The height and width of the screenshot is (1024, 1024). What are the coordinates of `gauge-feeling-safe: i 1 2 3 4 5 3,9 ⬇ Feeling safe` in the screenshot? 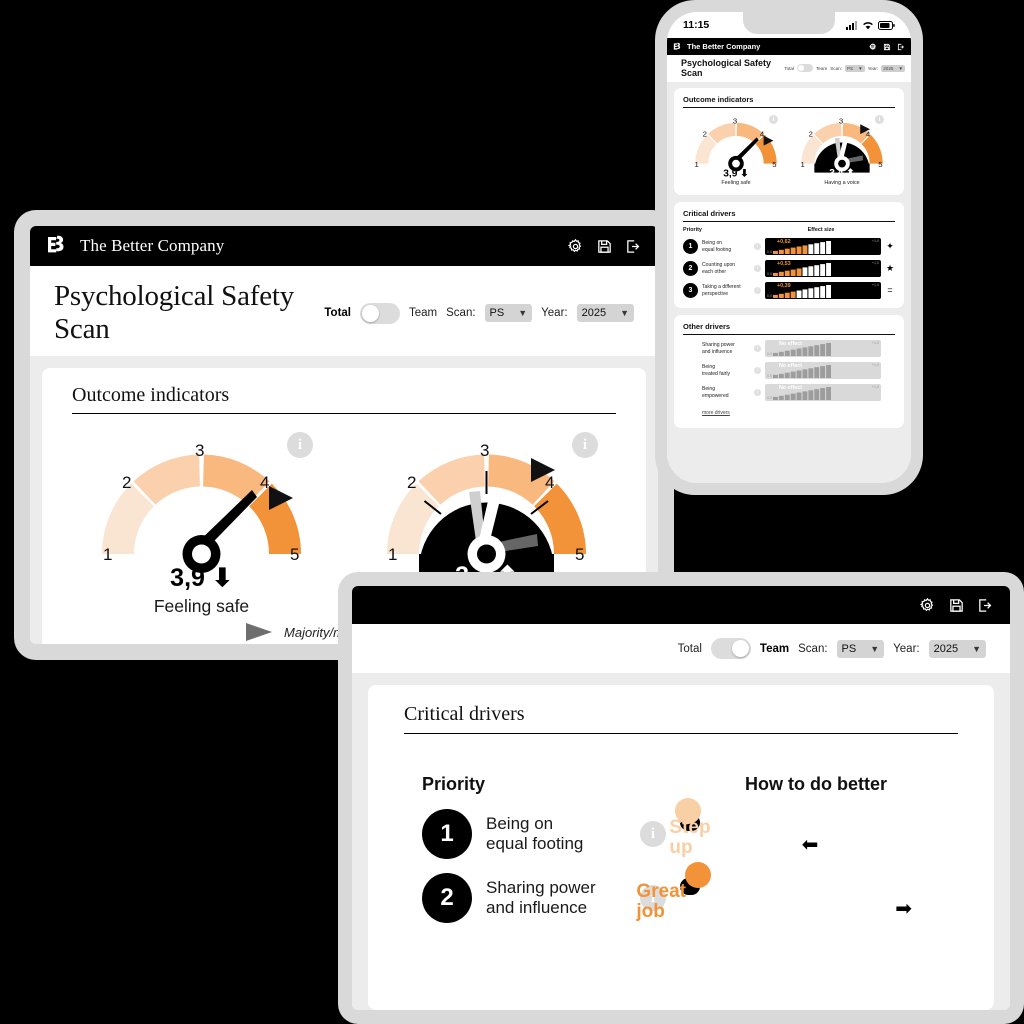 It's located at (203, 524).